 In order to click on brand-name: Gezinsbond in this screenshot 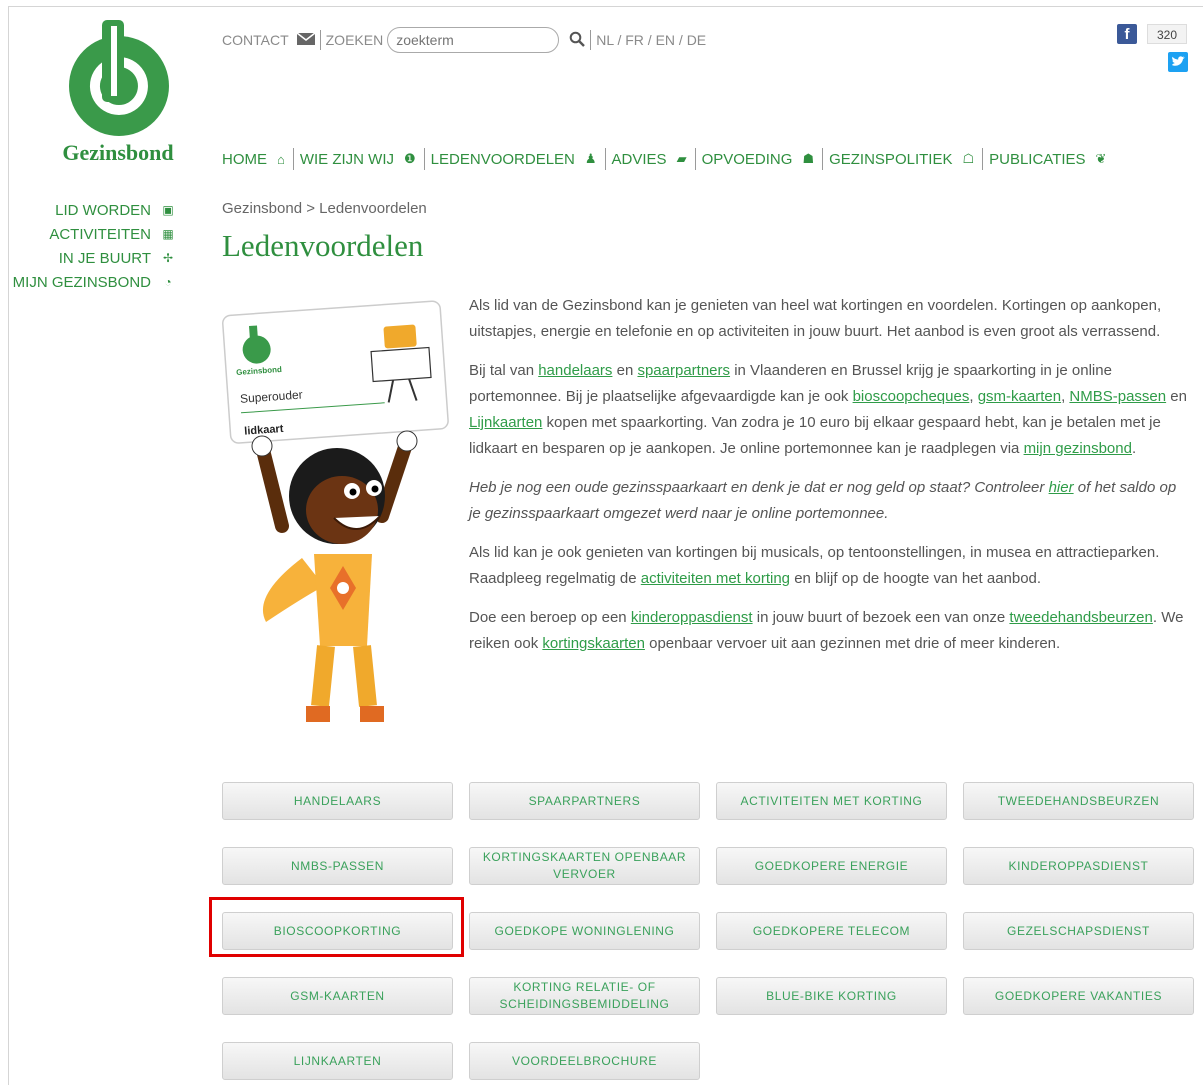, I will do `click(118, 153)`.